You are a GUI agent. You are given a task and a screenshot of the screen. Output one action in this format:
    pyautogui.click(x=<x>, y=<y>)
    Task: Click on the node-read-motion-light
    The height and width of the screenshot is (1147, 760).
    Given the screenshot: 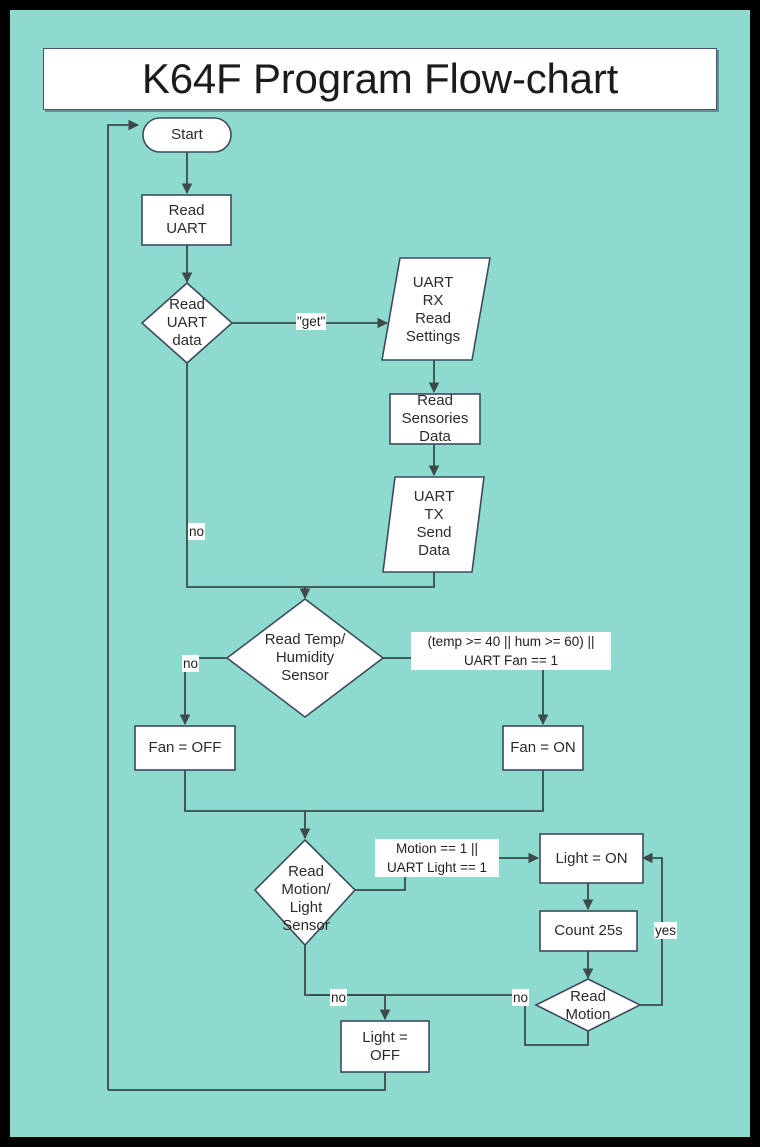 What is the action you would take?
    pyautogui.click(x=305, y=892)
    